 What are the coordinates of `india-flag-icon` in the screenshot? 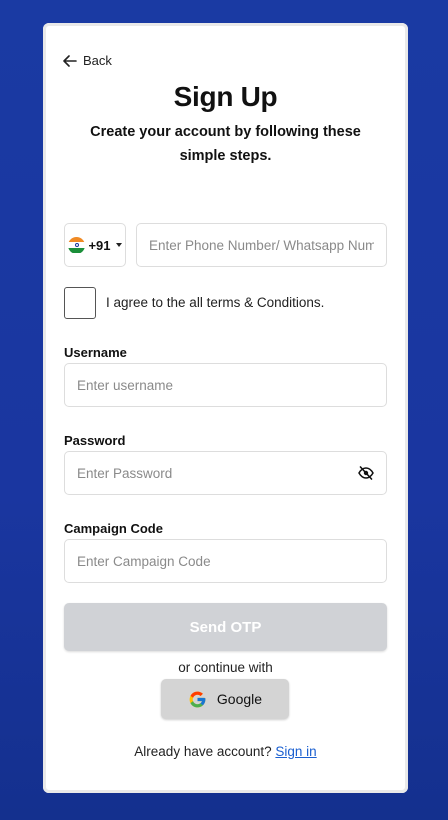 It's located at (77, 245).